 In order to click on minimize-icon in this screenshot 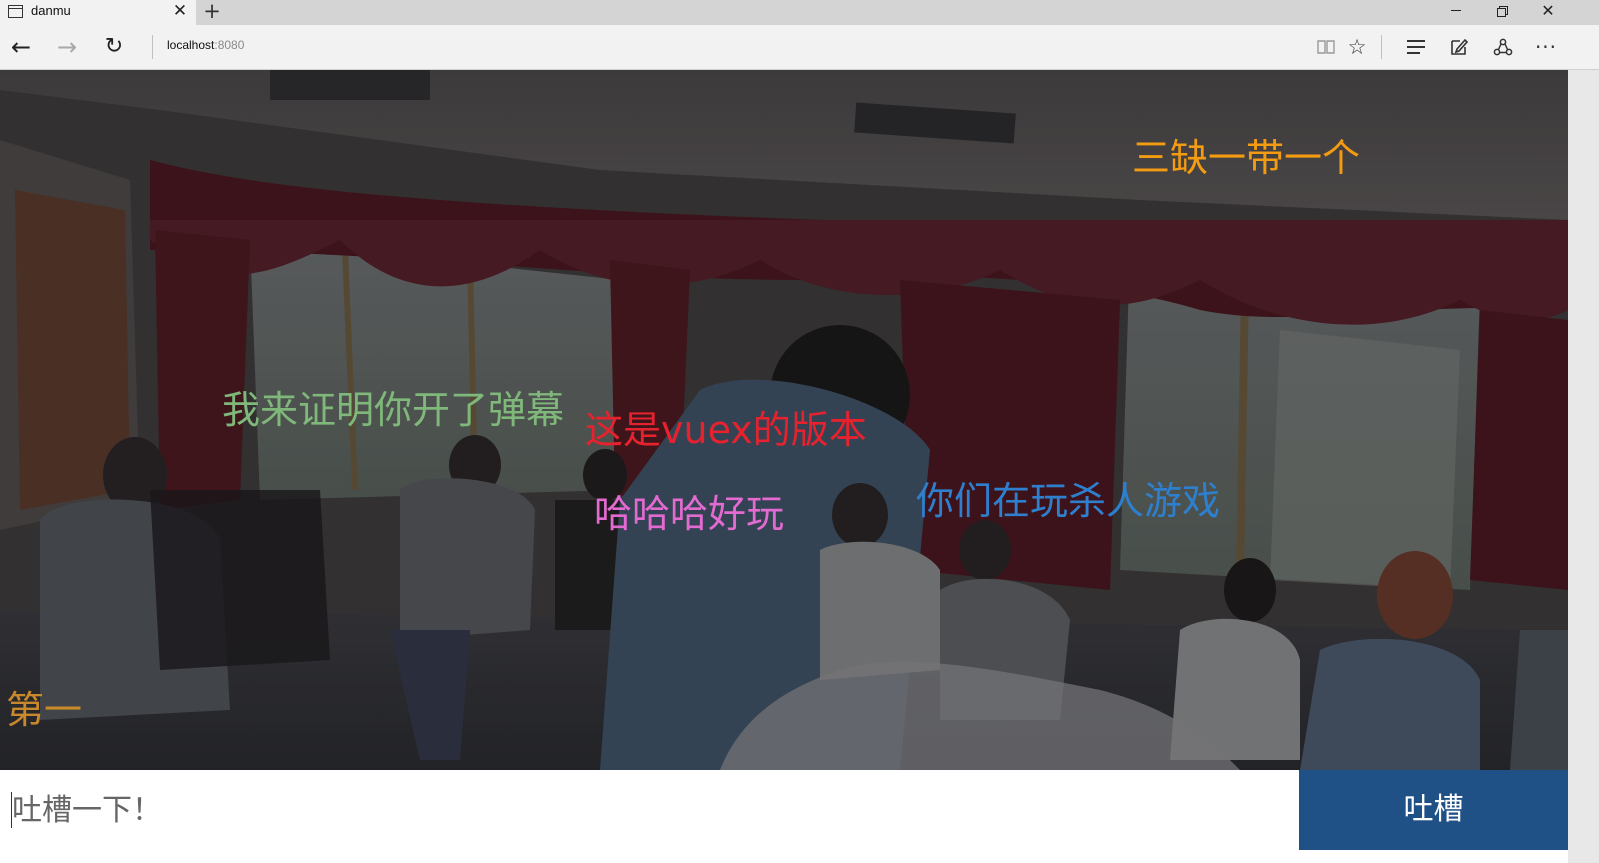, I will do `click(1456, 10)`.